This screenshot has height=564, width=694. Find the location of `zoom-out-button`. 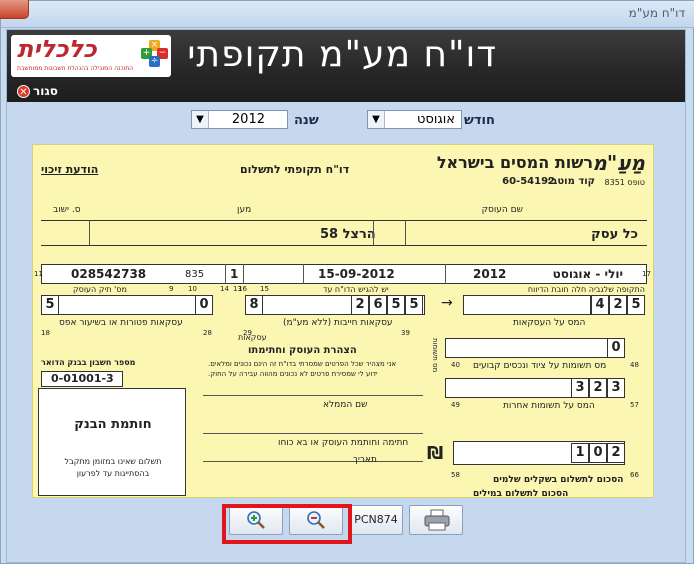

zoom-out-button is located at coordinates (316, 520).